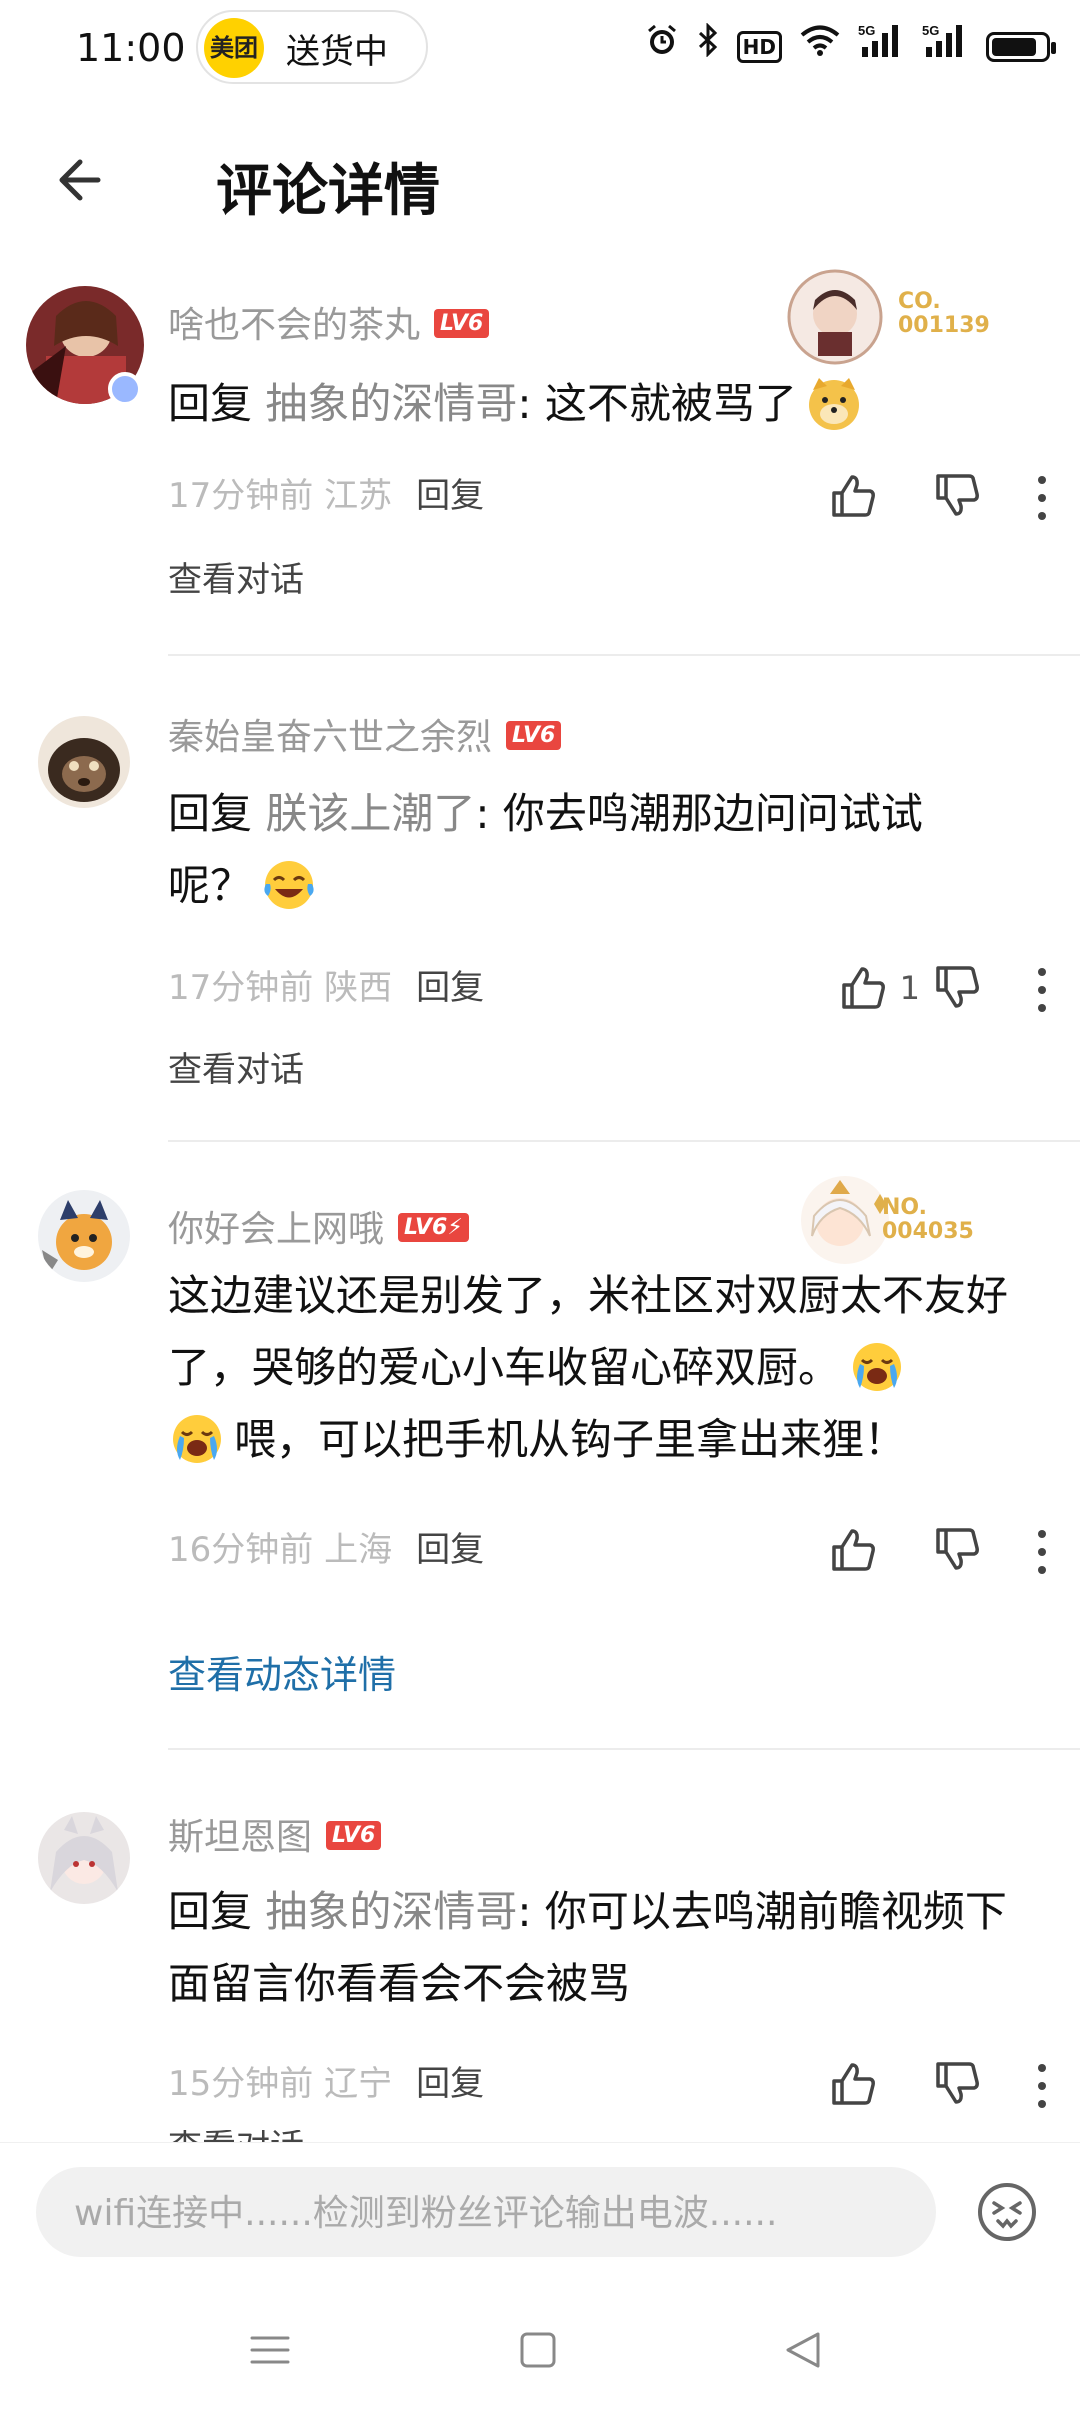 The image size is (1080, 2409). Describe the element at coordinates (1014, 47) in the screenshot. I see `battery-level` at that location.